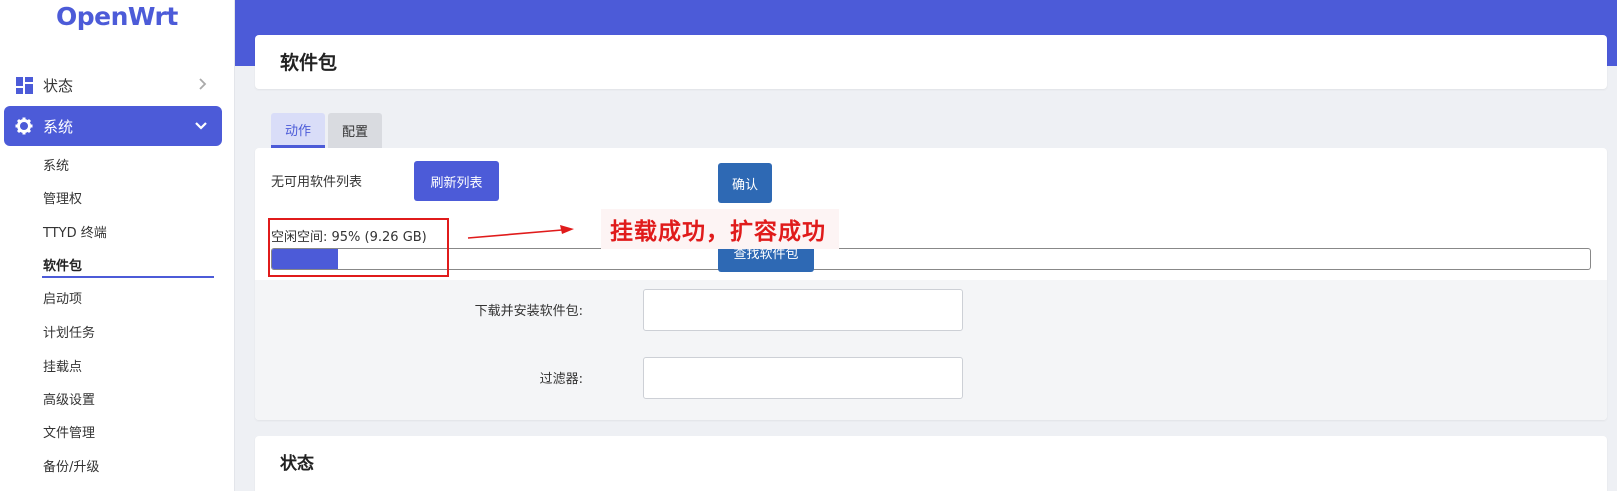  What do you see at coordinates (456, 181) in the screenshot?
I see `refresh-list-button: 刷新列表` at bounding box center [456, 181].